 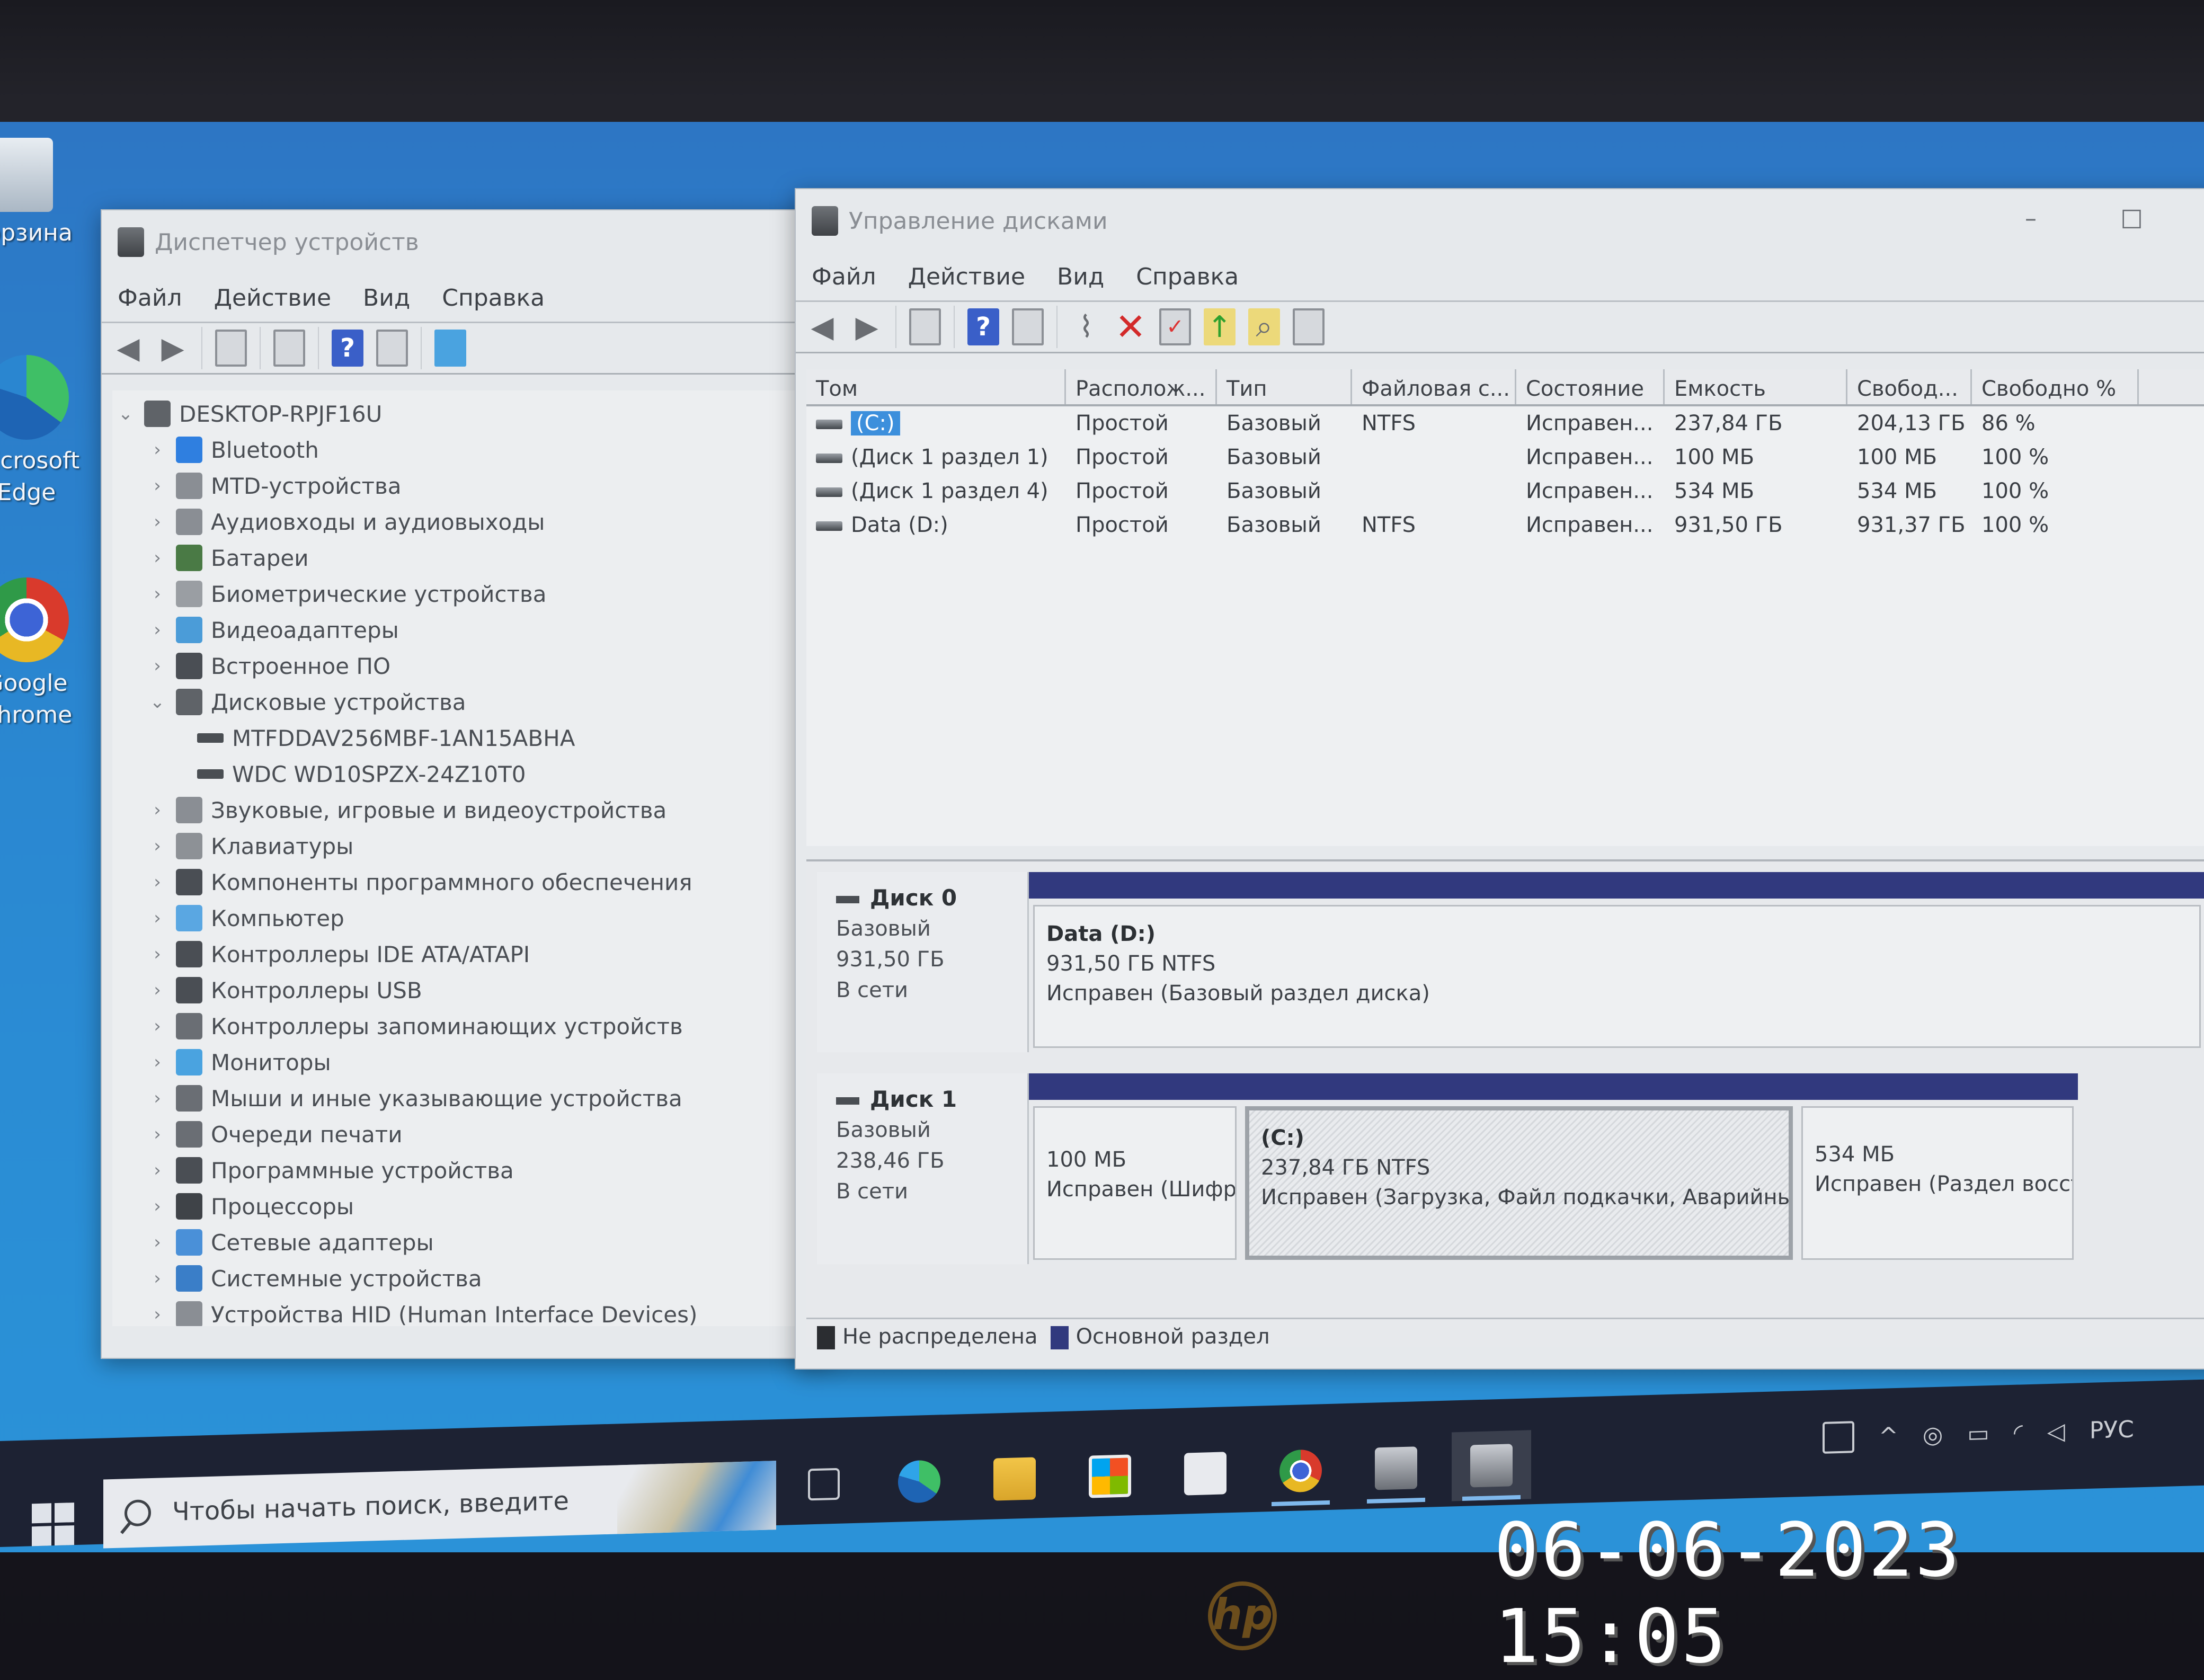 What do you see at coordinates (482, 810) in the screenshot?
I see `tree-node: › Звуковые, игровые и видеоустройства` at bounding box center [482, 810].